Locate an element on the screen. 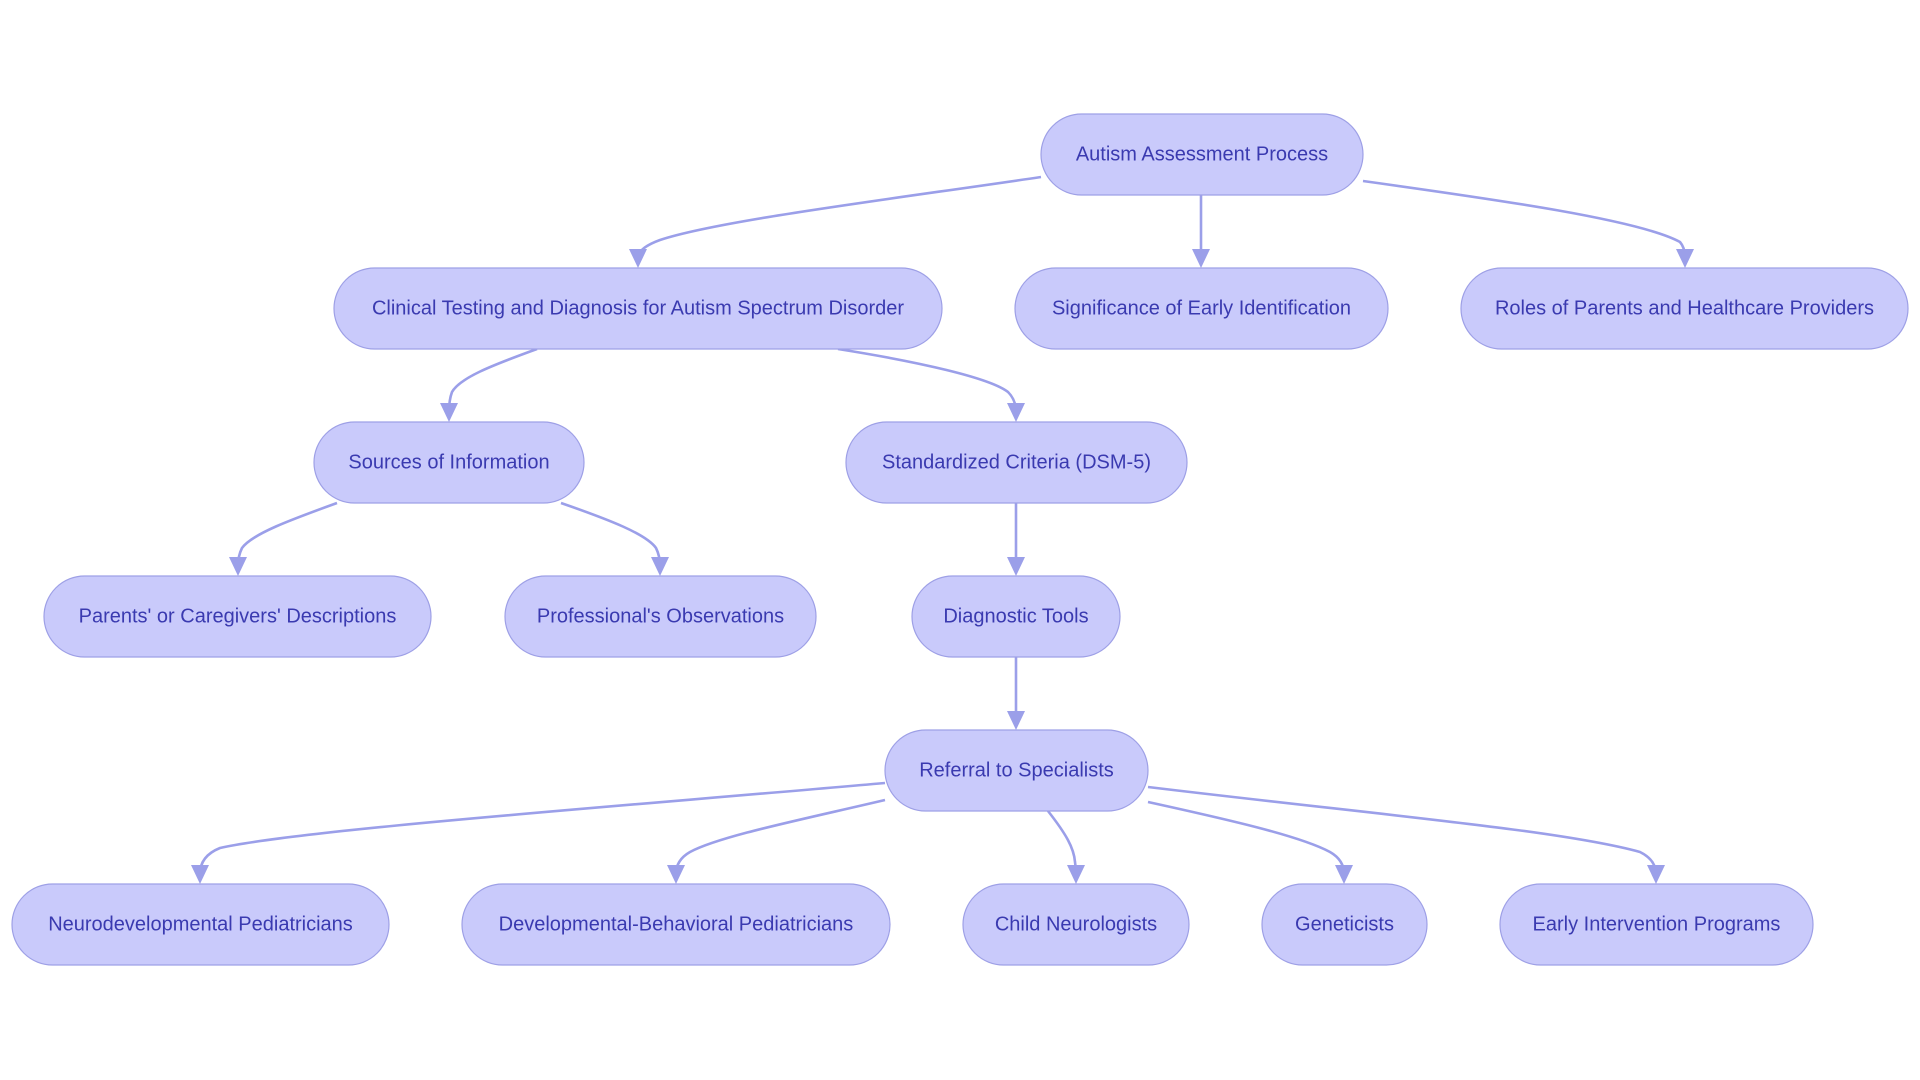 The image size is (1920, 1080). node-label: Significance of Early Identification is located at coordinates (1201, 309).